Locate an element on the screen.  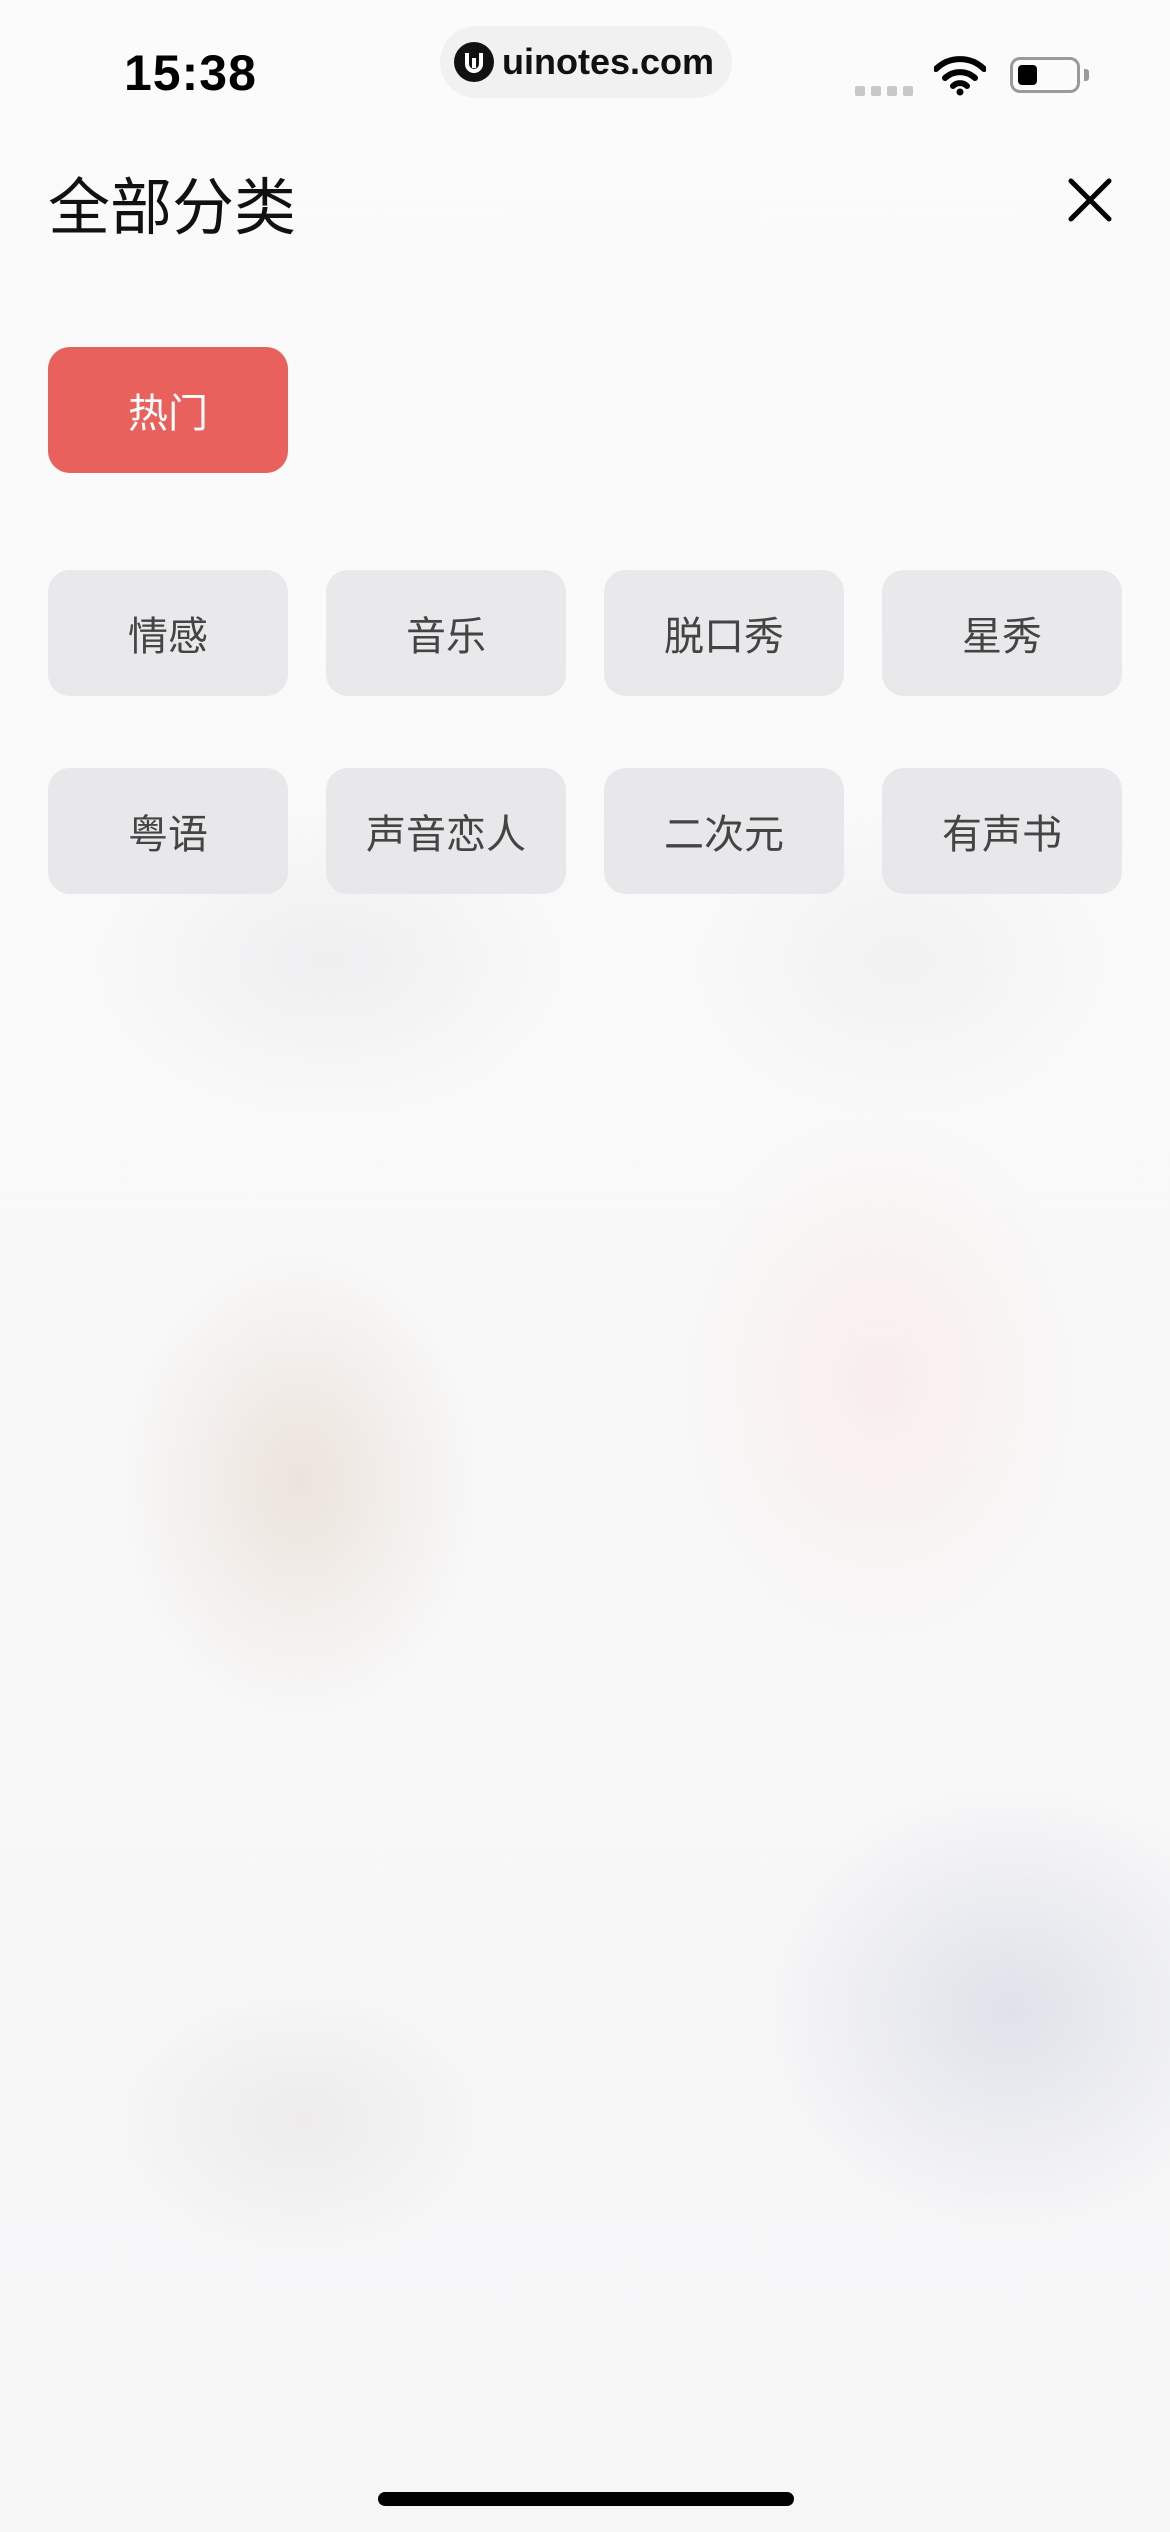
wifi-icon is located at coordinates (960, 78).